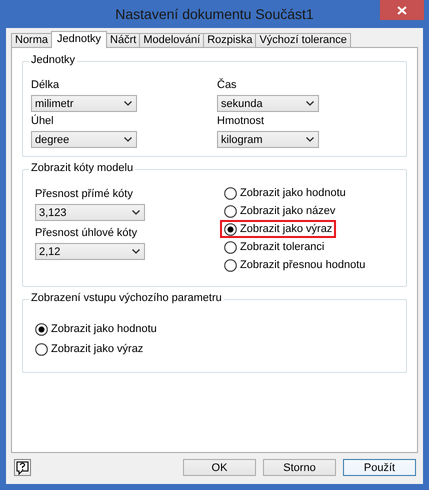 This screenshot has width=429, height=490. Describe the element at coordinates (303, 40) in the screenshot. I see `tab: Výchozí tolerance` at that location.